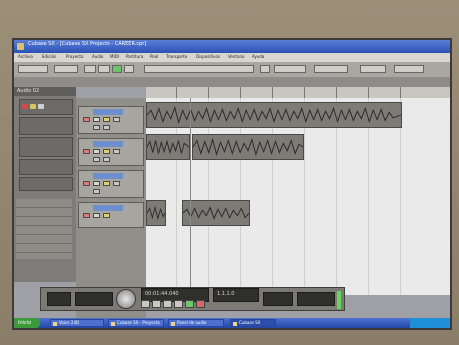  Describe the element at coordinates (176, 56) in the screenshot. I see `menu-transporte: Transporte` at that location.